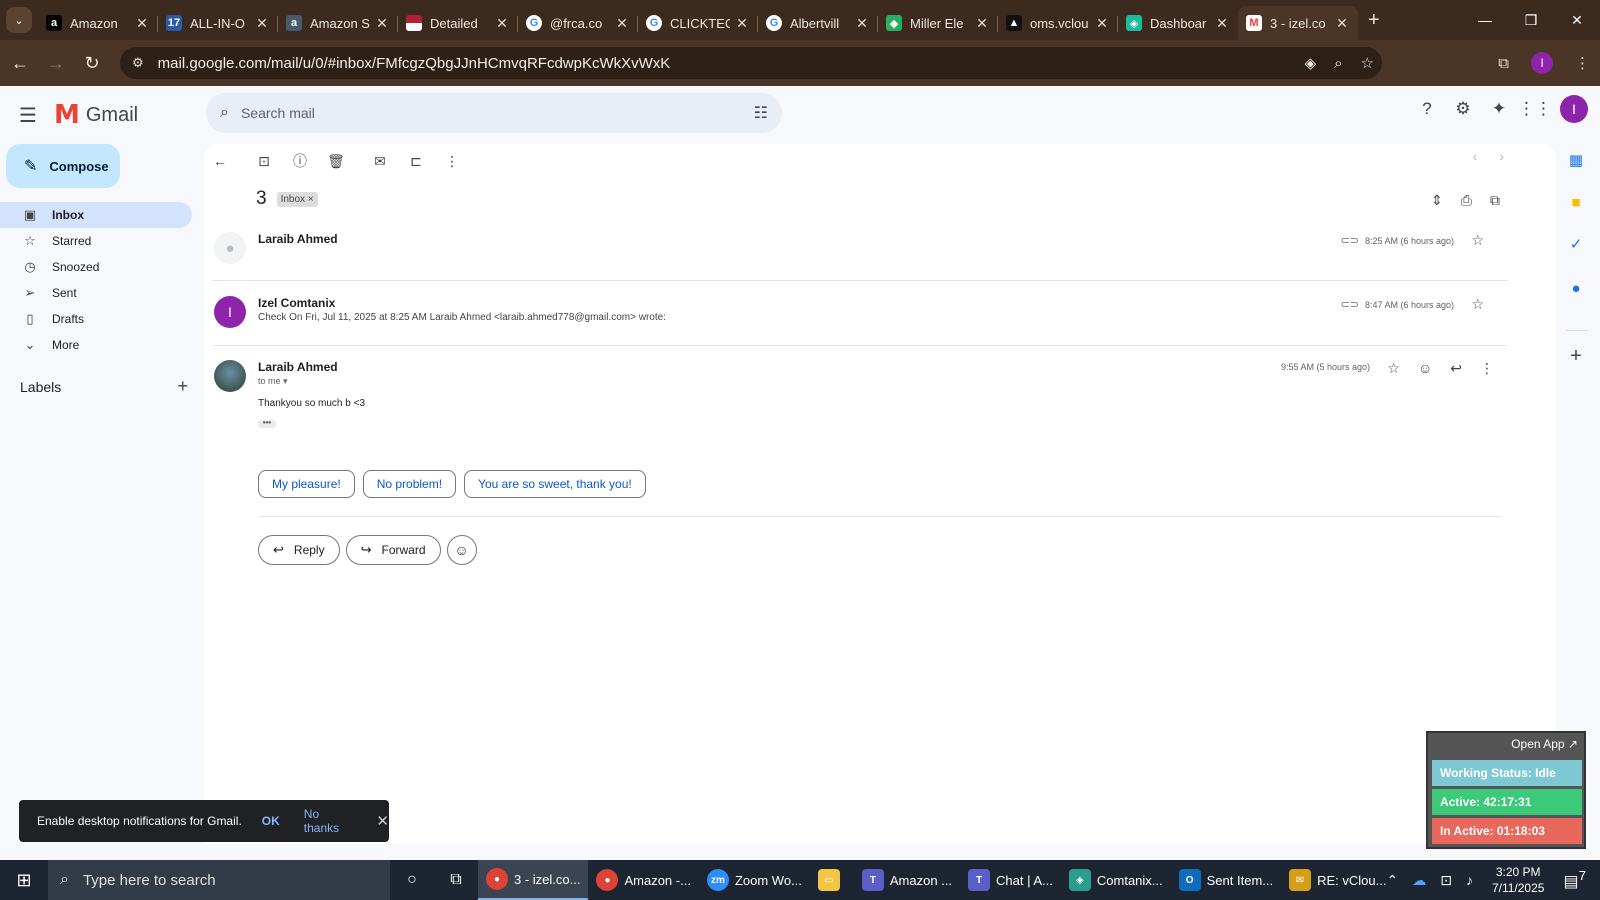  Describe the element at coordinates (220, 161) in the screenshot. I see `back-arrow-icon: ←` at that location.